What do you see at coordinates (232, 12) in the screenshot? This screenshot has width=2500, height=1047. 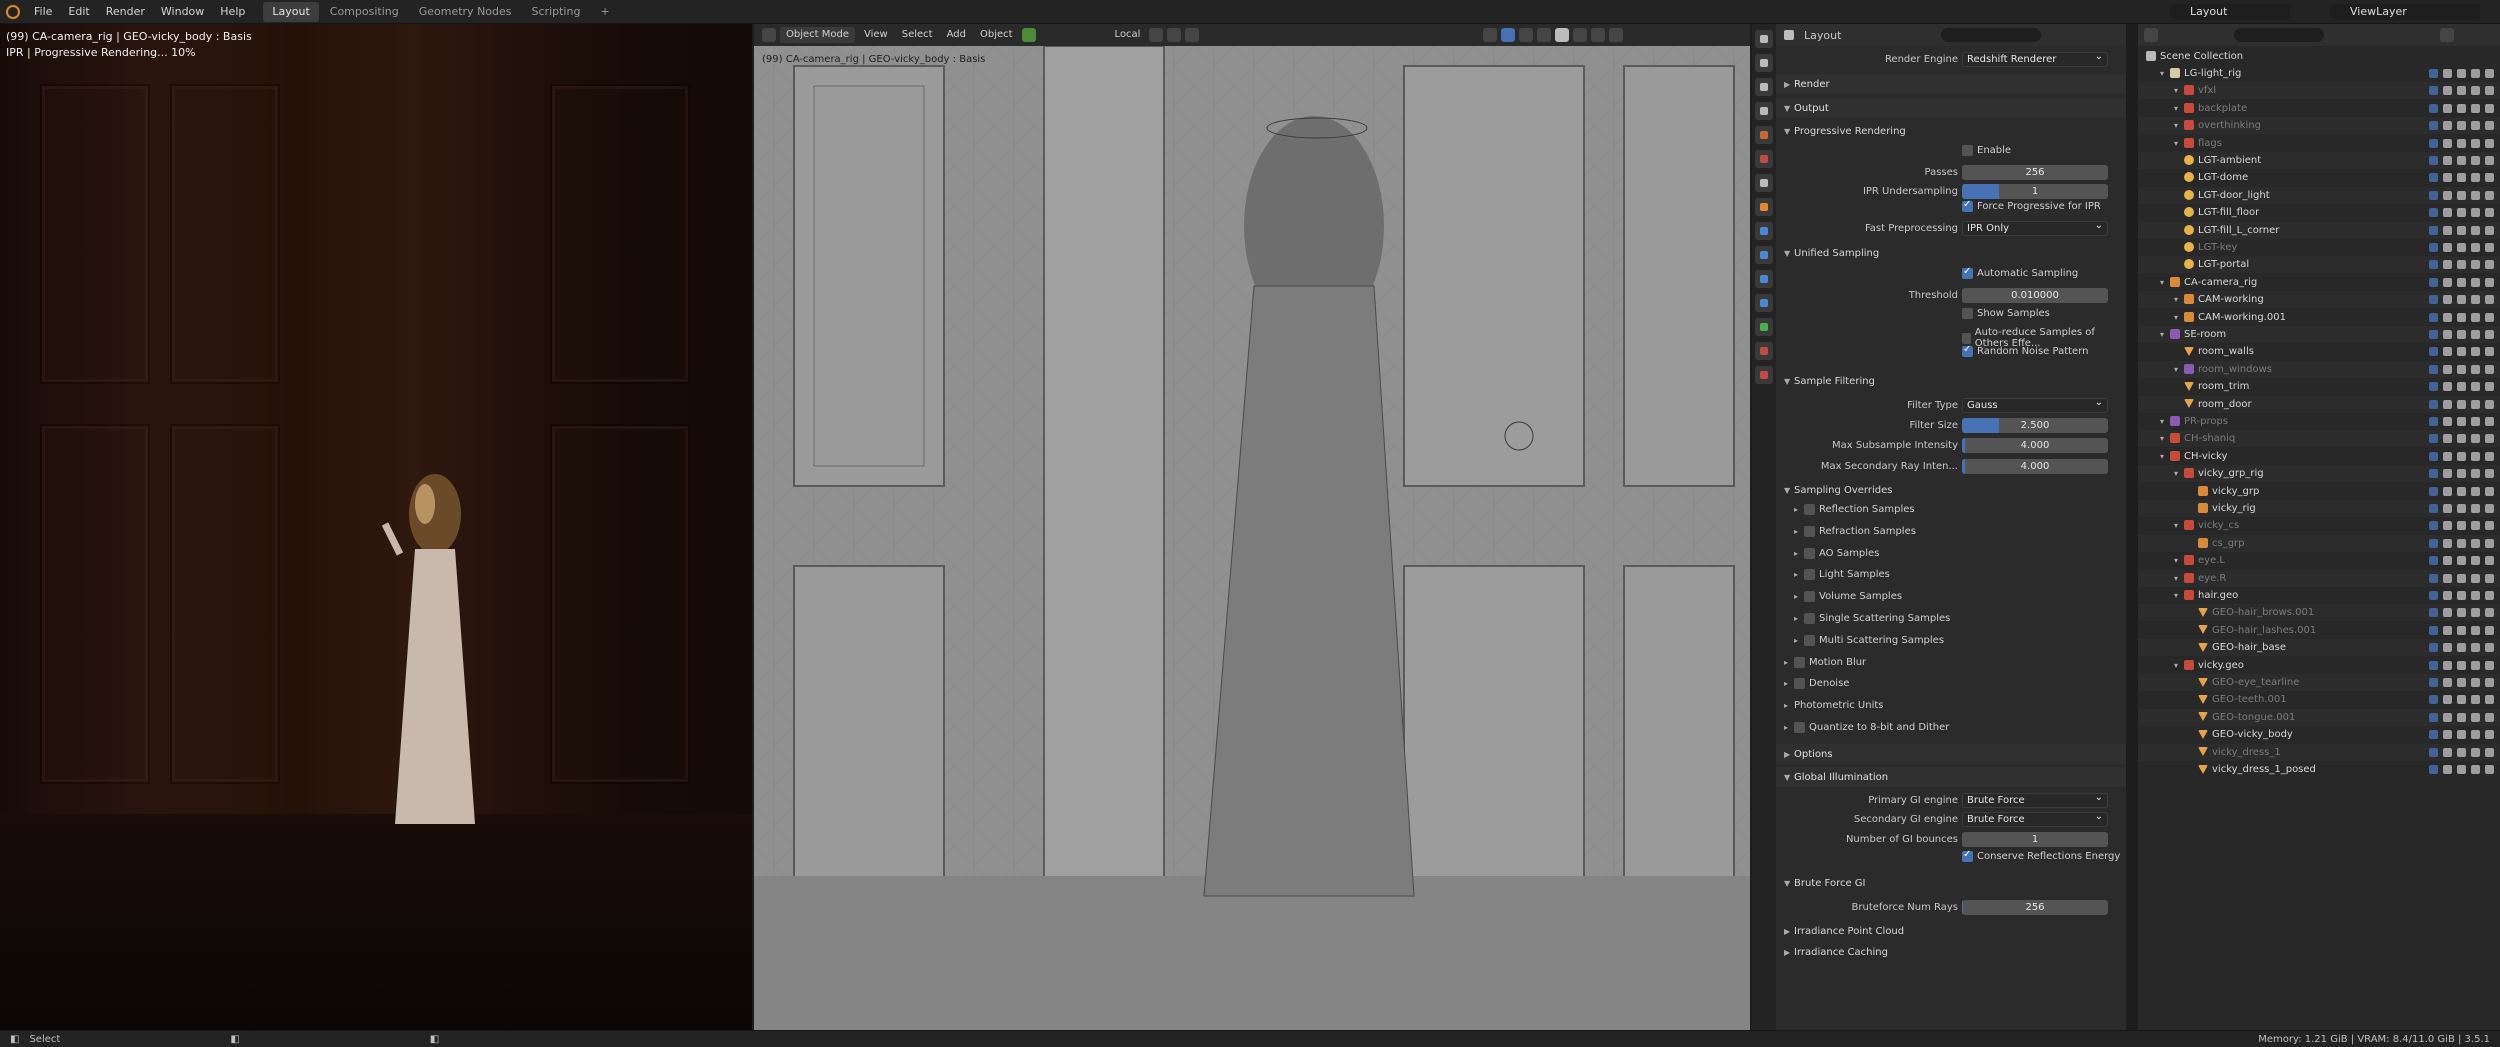 I see `menu-help: Help` at bounding box center [232, 12].